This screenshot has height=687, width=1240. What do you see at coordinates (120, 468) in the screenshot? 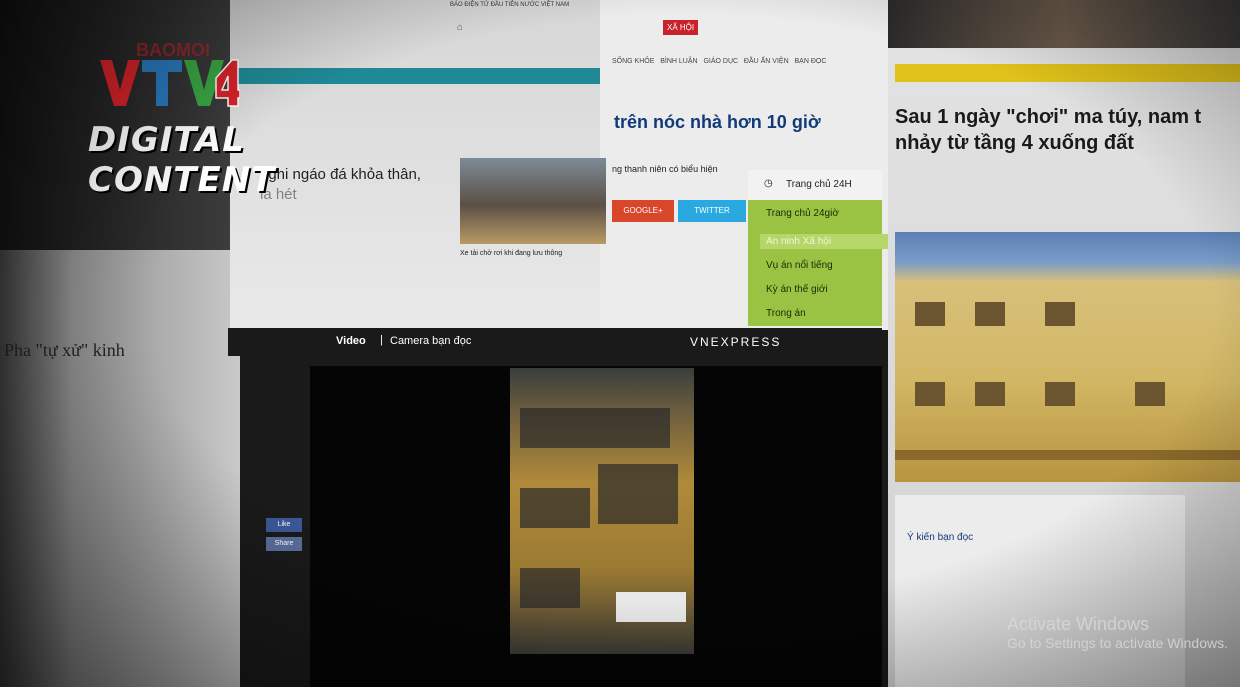
I see `left-news-page: Pha "tự xử" kinh` at bounding box center [120, 468].